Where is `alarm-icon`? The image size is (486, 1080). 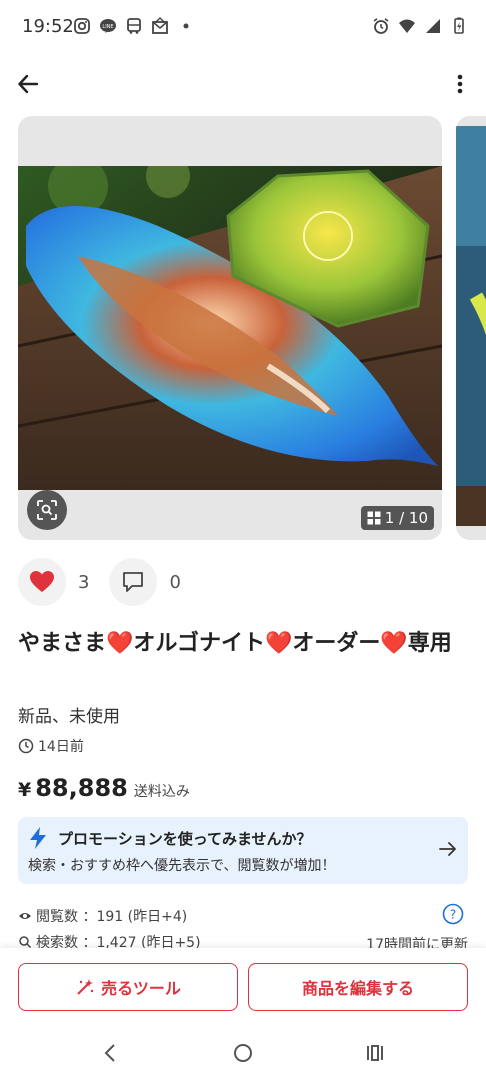
alarm-icon is located at coordinates (381, 26).